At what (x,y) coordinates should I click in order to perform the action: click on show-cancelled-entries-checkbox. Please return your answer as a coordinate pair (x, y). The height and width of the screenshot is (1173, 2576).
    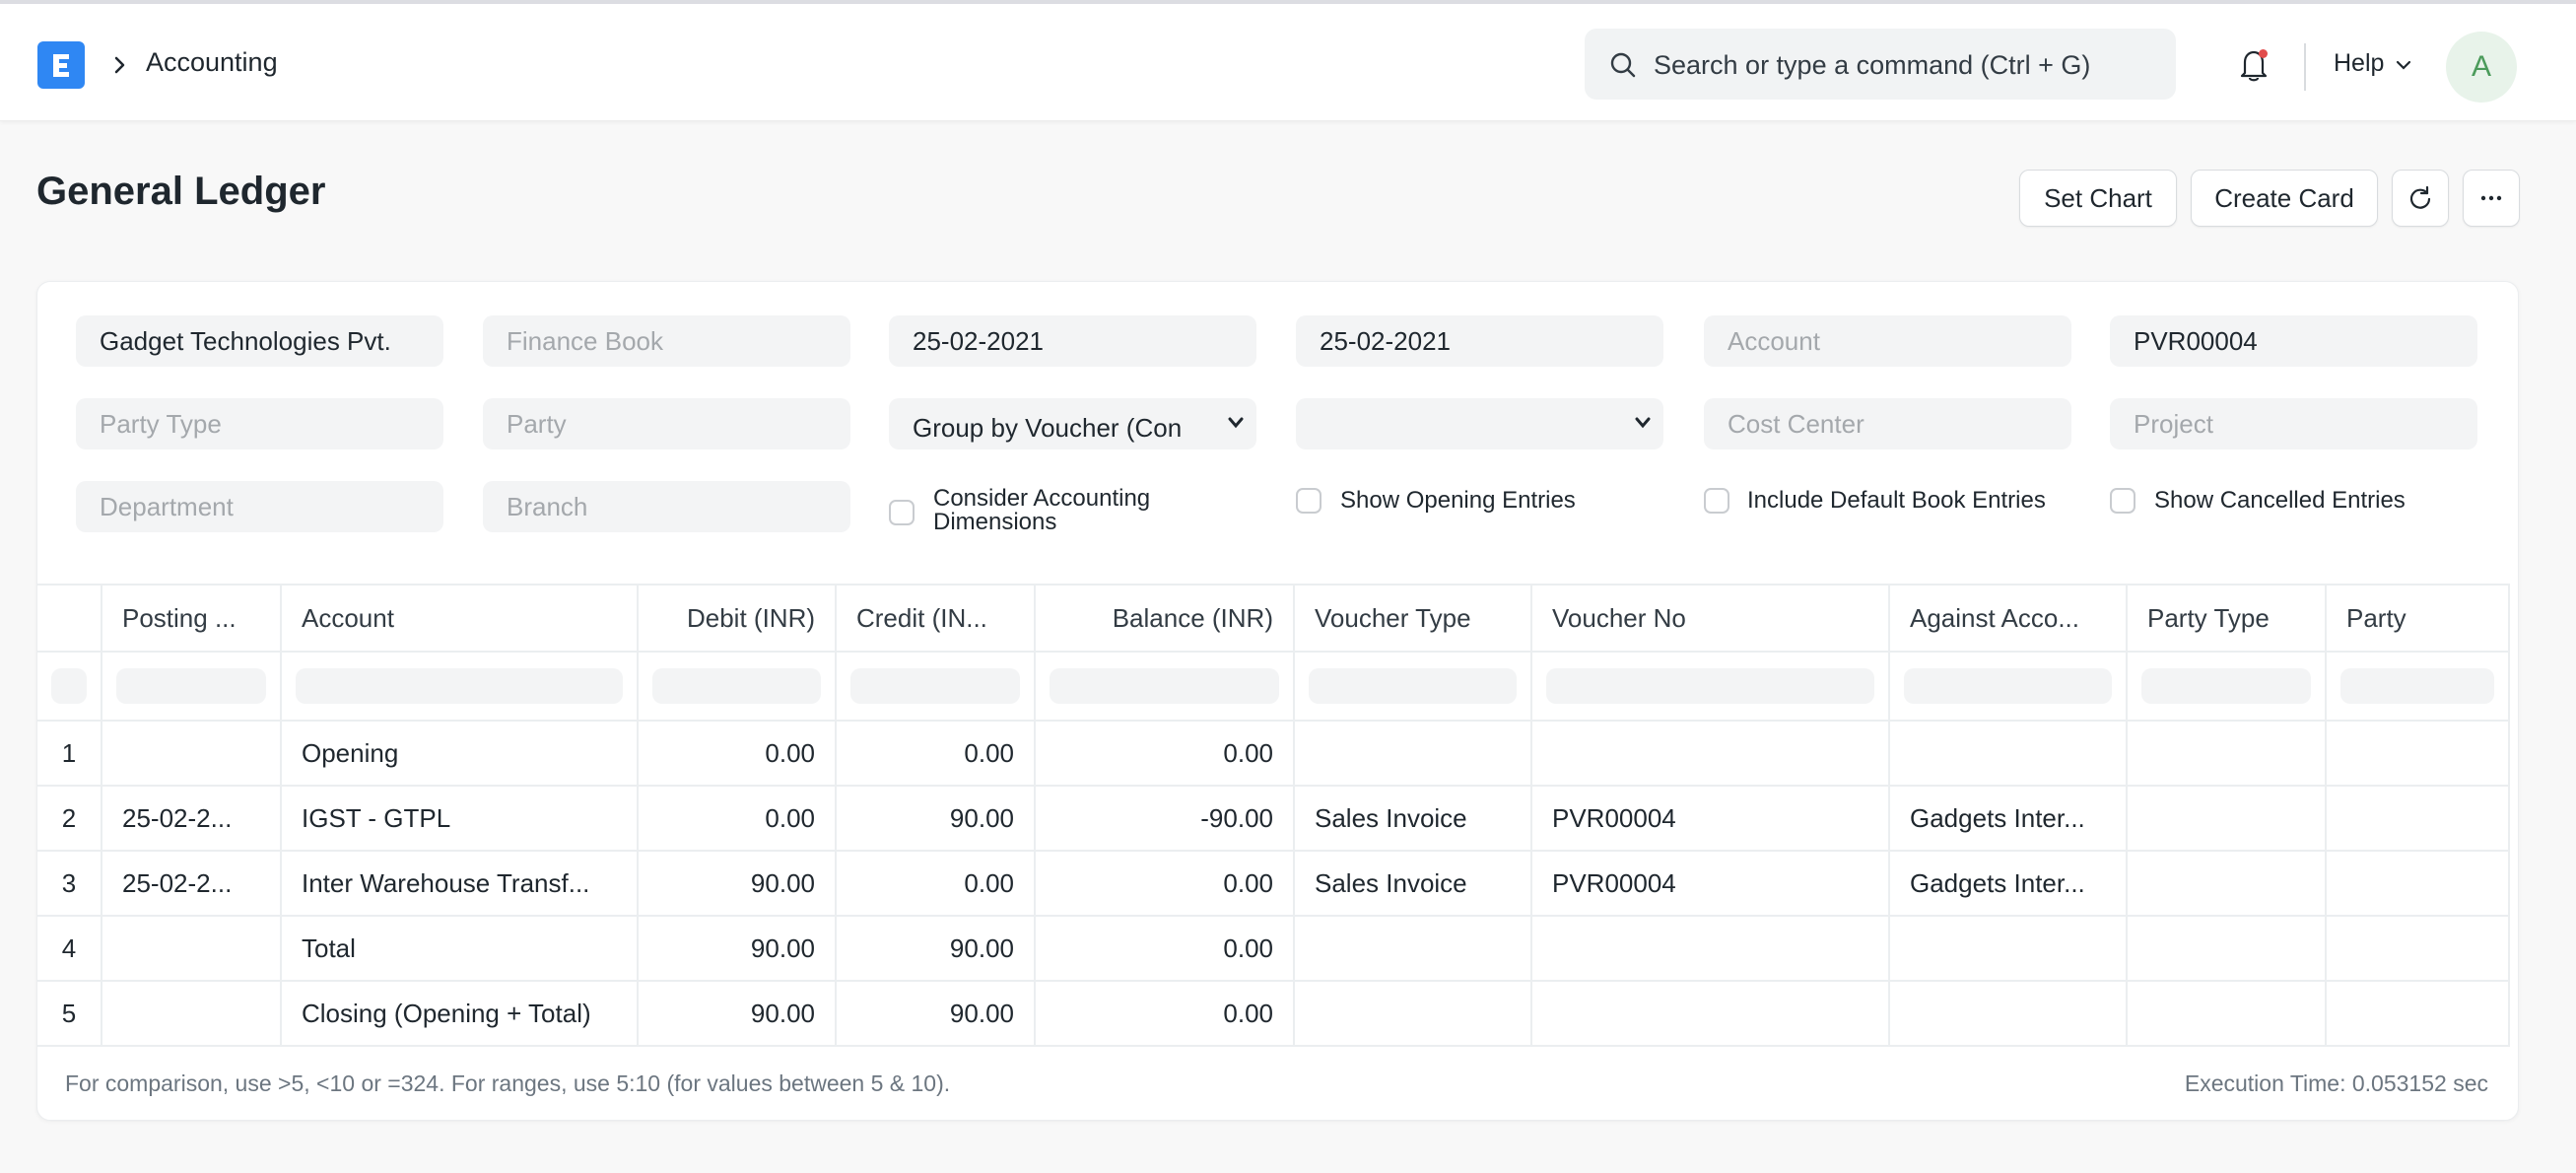
    Looking at the image, I should click on (2122, 501).